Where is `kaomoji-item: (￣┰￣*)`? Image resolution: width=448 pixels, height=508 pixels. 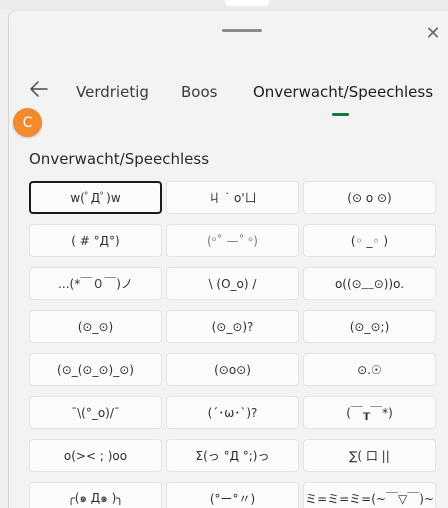
kaomoji-item: (￣┰￣*) is located at coordinates (369, 412).